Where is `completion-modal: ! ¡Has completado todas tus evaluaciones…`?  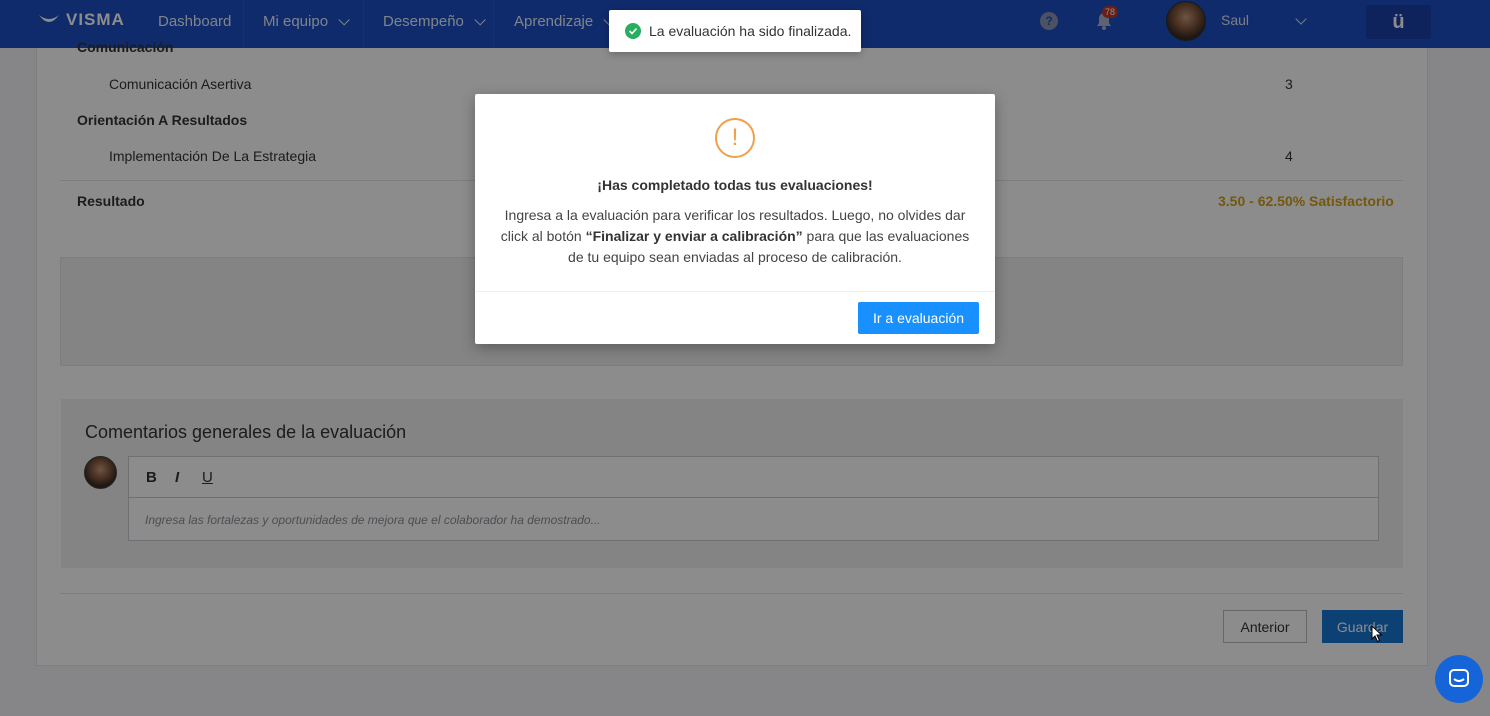
completion-modal: ! ¡Has completado todas tus evaluaciones… is located at coordinates (735, 219).